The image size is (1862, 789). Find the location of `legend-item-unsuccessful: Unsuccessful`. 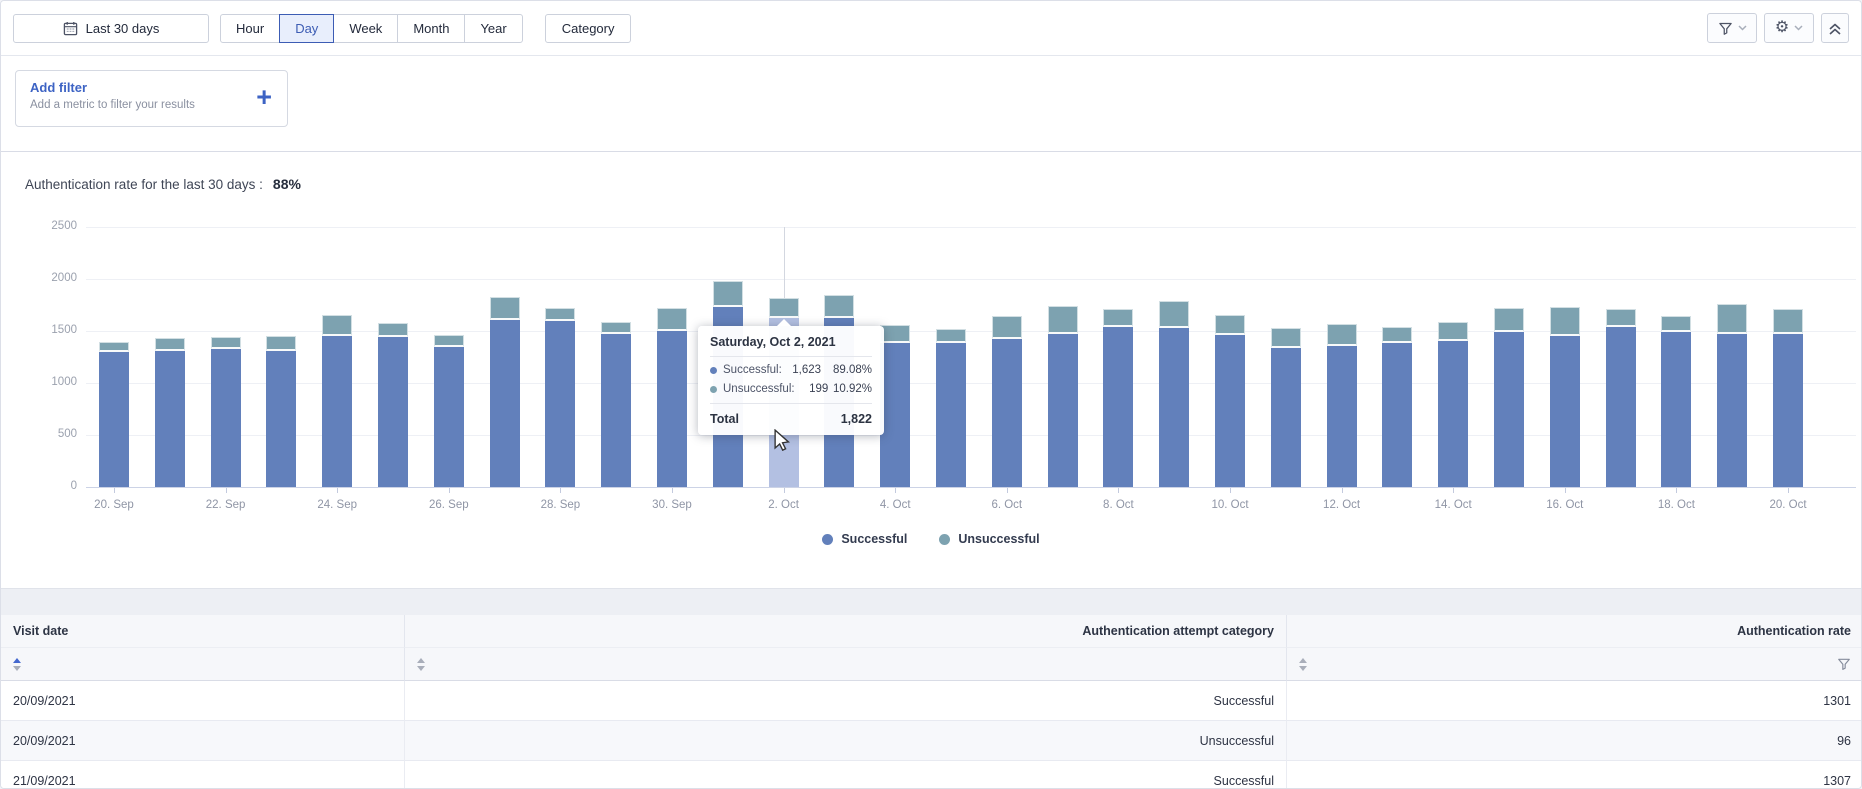

legend-item-unsuccessful: Unsuccessful is located at coordinates (989, 539).